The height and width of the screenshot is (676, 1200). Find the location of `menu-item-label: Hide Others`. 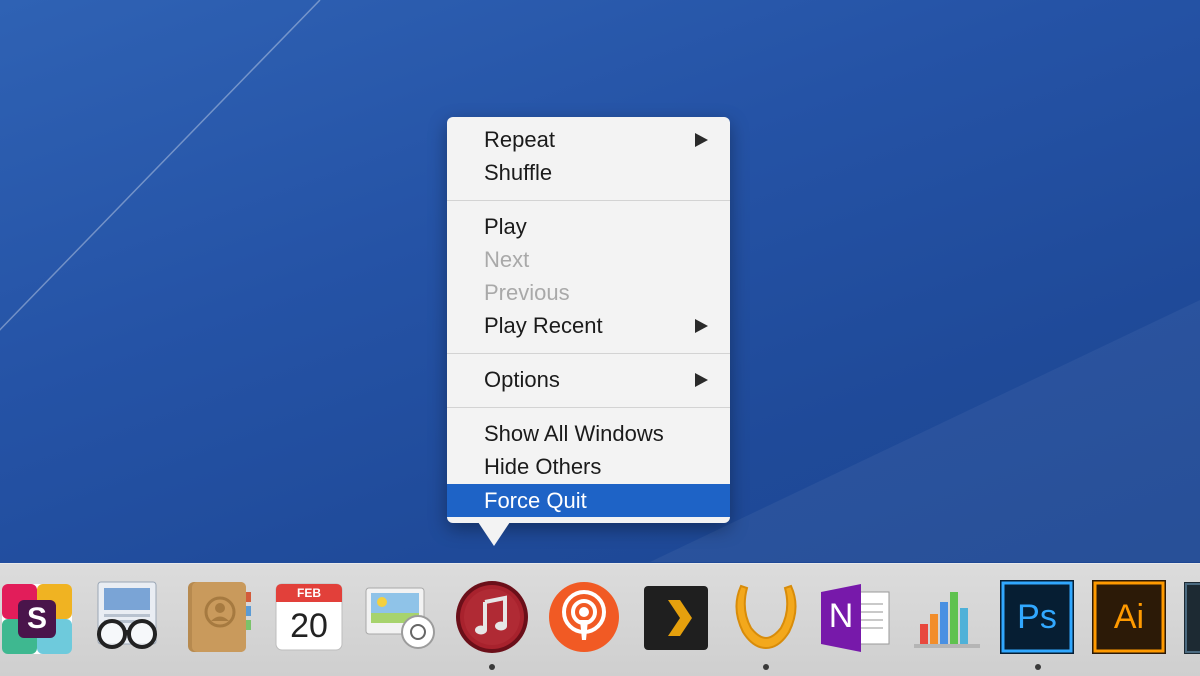

menu-item-label: Hide Others is located at coordinates (543, 466).